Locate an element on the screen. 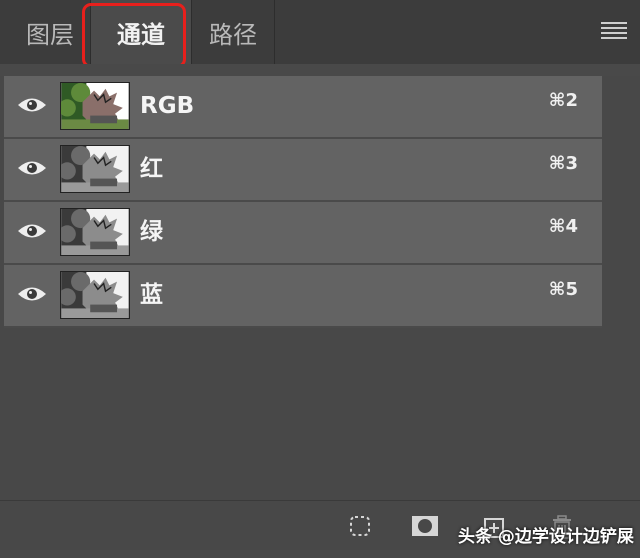 This screenshot has width=640, height=558. save-selection-icon is located at coordinates (425, 526).